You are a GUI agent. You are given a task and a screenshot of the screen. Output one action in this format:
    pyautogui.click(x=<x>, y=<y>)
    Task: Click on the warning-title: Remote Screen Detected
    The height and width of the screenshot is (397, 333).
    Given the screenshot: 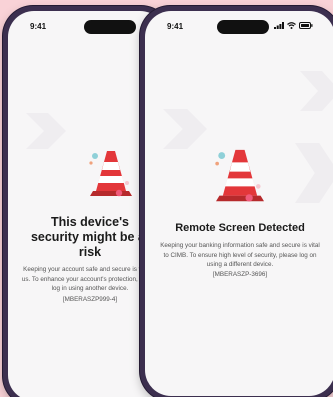 What is the action you would take?
    pyautogui.click(x=240, y=228)
    